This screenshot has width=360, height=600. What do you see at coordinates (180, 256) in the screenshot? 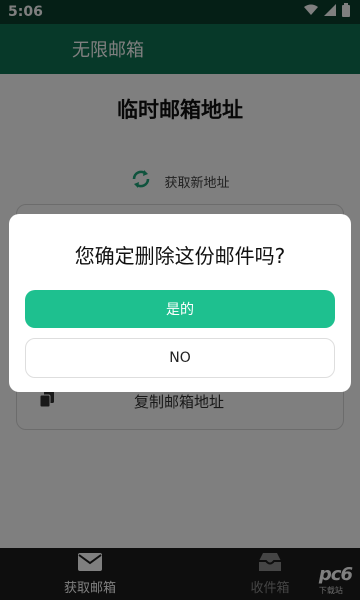
I see `dialog-message: 您确定删除这份邮件吗?` at bounding box center [180, 256].